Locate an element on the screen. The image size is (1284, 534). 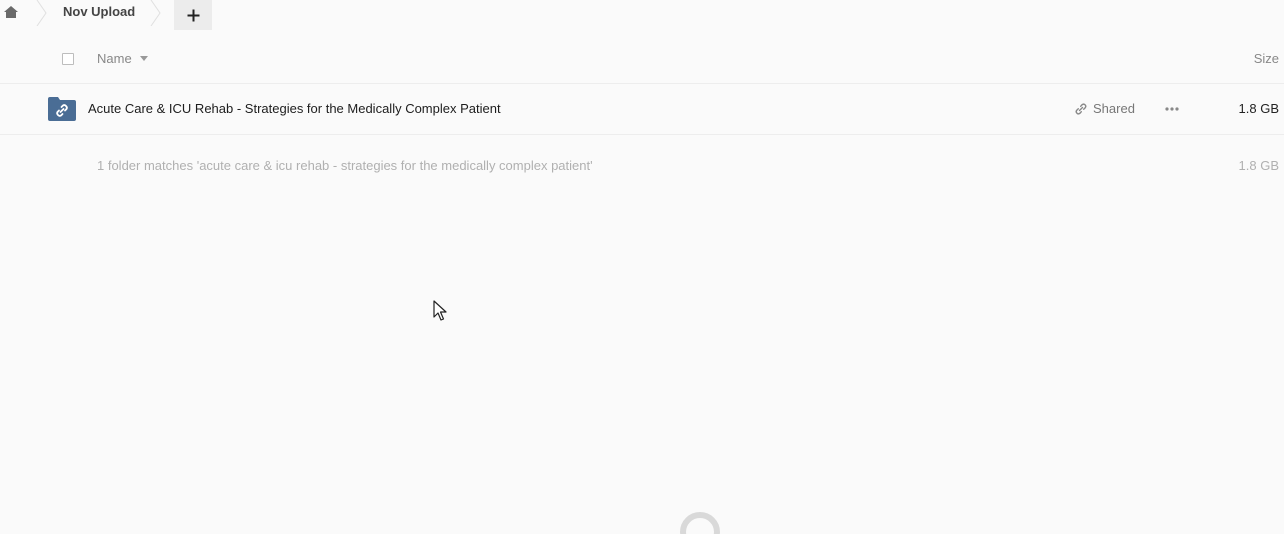
home-icon is located at coordinates (11, 12).